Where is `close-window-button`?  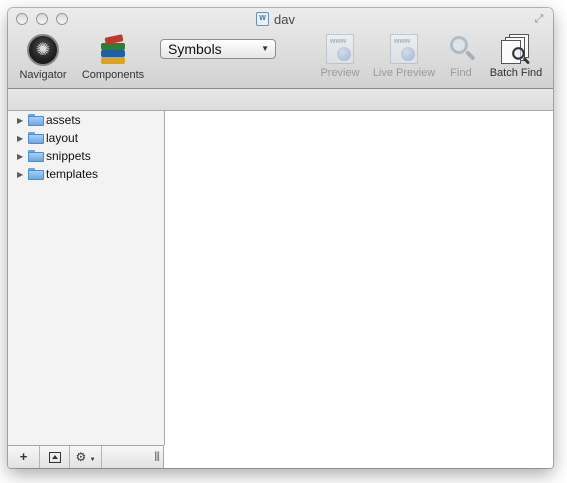 close-window-button is located at coordinates (22, 19).